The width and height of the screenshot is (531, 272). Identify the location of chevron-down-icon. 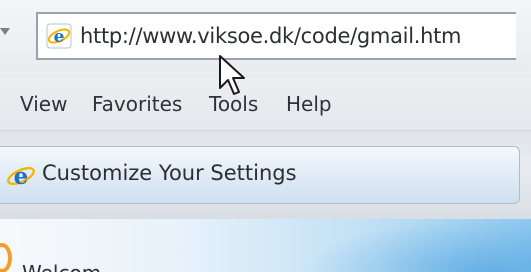
(5, 31).